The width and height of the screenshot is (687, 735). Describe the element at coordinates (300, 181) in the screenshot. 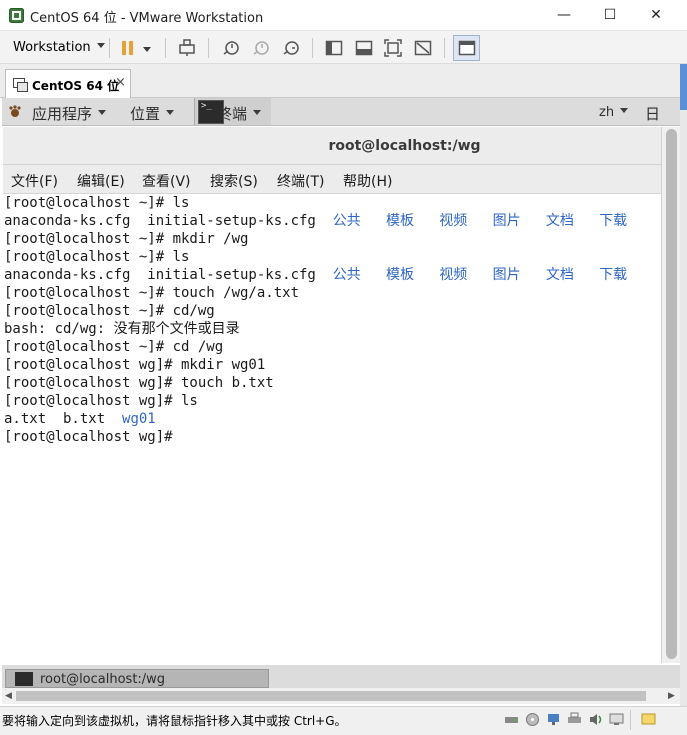

I see `menu-terminal: 终端(T)` at that location.